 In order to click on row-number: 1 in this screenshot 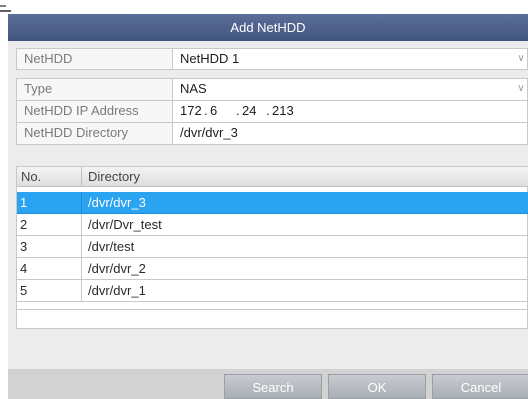, I will do `click(24, 202)`.